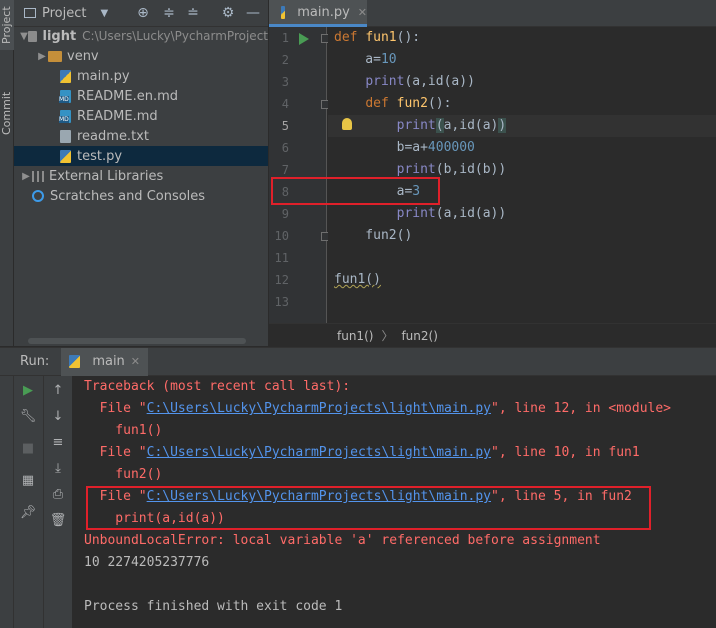 Image resolution: width=716 pixels, height=628 pixels. What do you see at coordinates (408, 103) in the screenshot?
I see `code-line-4: def fun2():` at bounding box center [408, 103].